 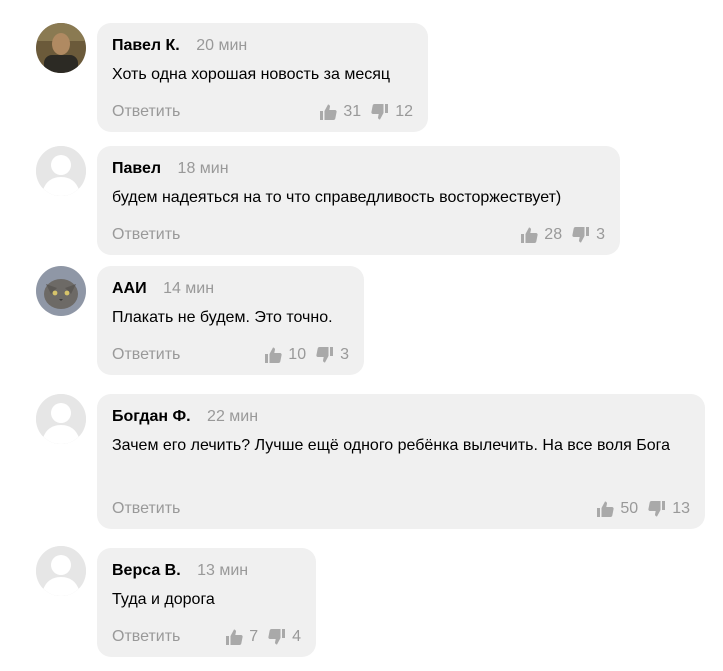 What do you see at coordinates (296, 636) in the screenshot?
I see `dislike-count: 4` at bounding box center [296, 636].